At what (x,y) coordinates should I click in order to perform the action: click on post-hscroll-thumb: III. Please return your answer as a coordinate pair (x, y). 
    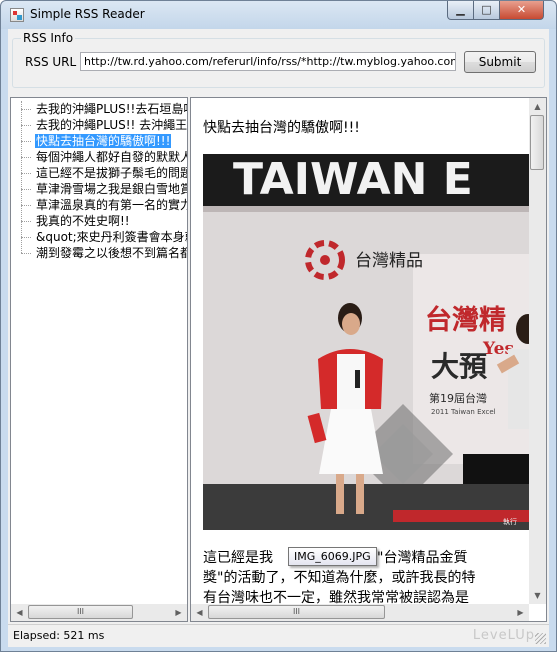
    Looking at the image, I should click on (296, 612).